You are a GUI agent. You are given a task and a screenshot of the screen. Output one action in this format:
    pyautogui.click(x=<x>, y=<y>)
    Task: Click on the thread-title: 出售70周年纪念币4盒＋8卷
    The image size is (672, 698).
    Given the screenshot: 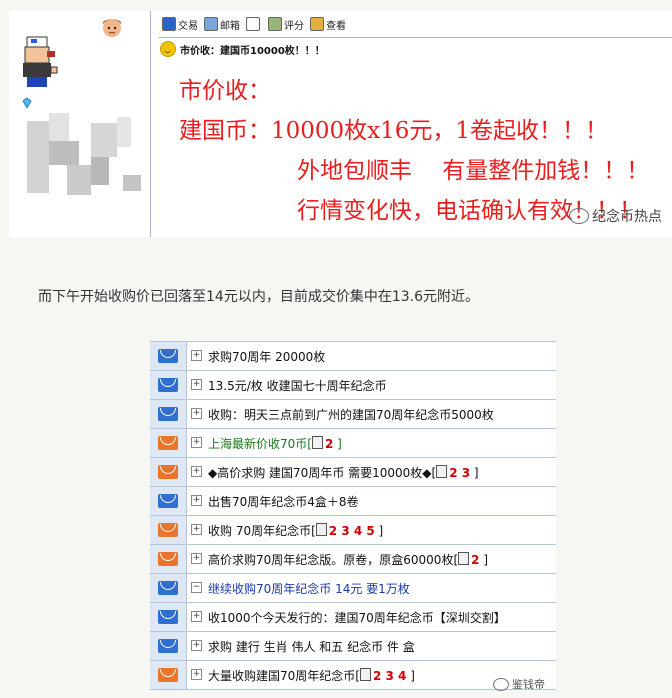 What is the action you would take?
    pyautogui.click(x=283, y=501)
    